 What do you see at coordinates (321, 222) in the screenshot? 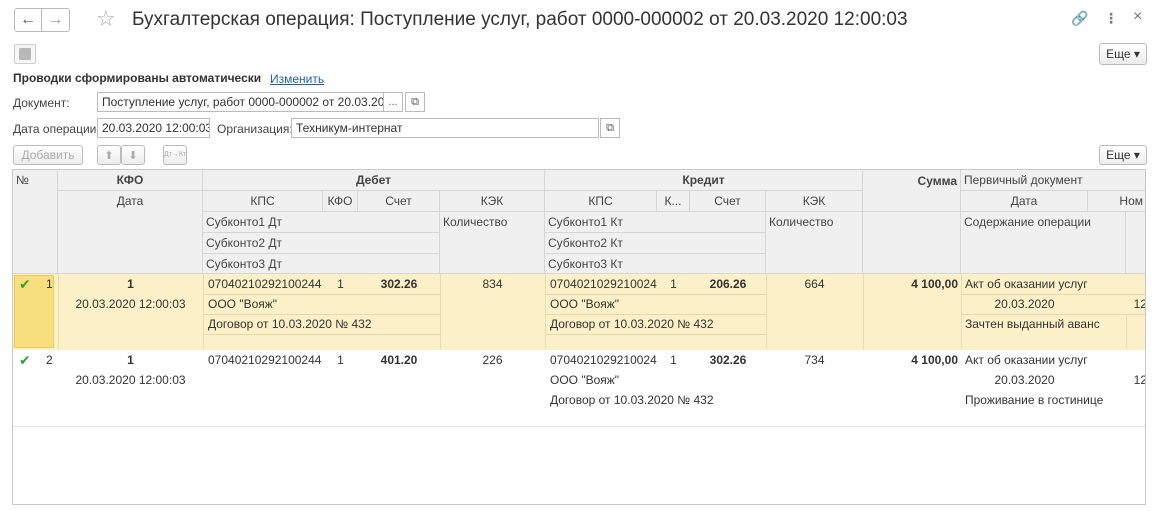
I see `header-sub1-dt: Субконто1 Дт` at bounding box center [321, 222].